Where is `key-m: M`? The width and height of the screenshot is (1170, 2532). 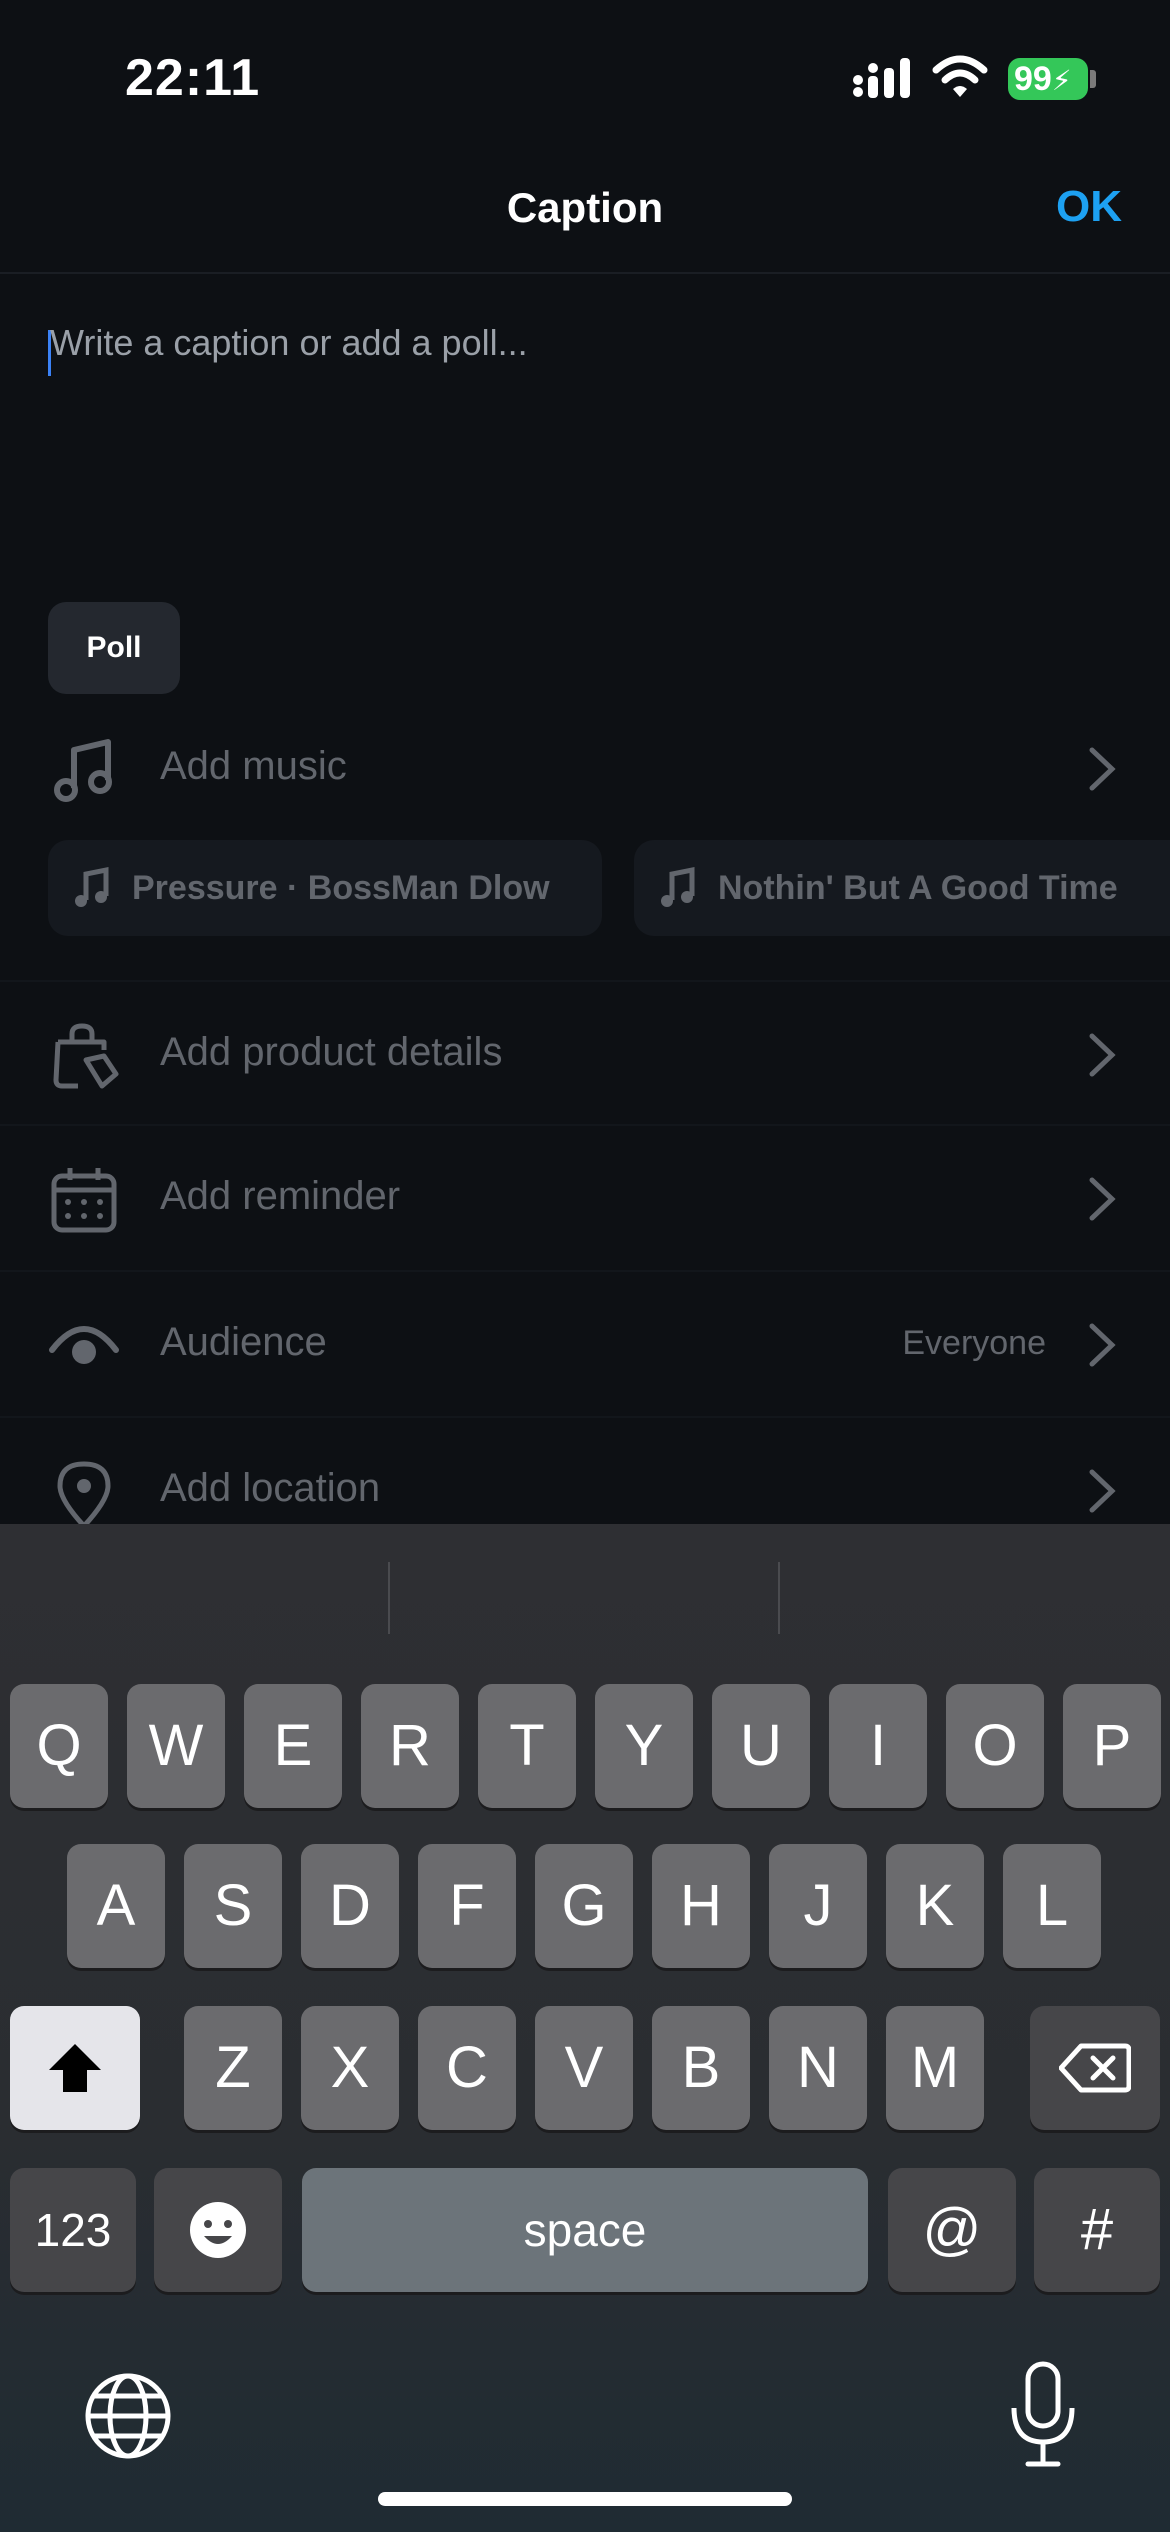 key-m: M is located at coordinates (935, 2068).